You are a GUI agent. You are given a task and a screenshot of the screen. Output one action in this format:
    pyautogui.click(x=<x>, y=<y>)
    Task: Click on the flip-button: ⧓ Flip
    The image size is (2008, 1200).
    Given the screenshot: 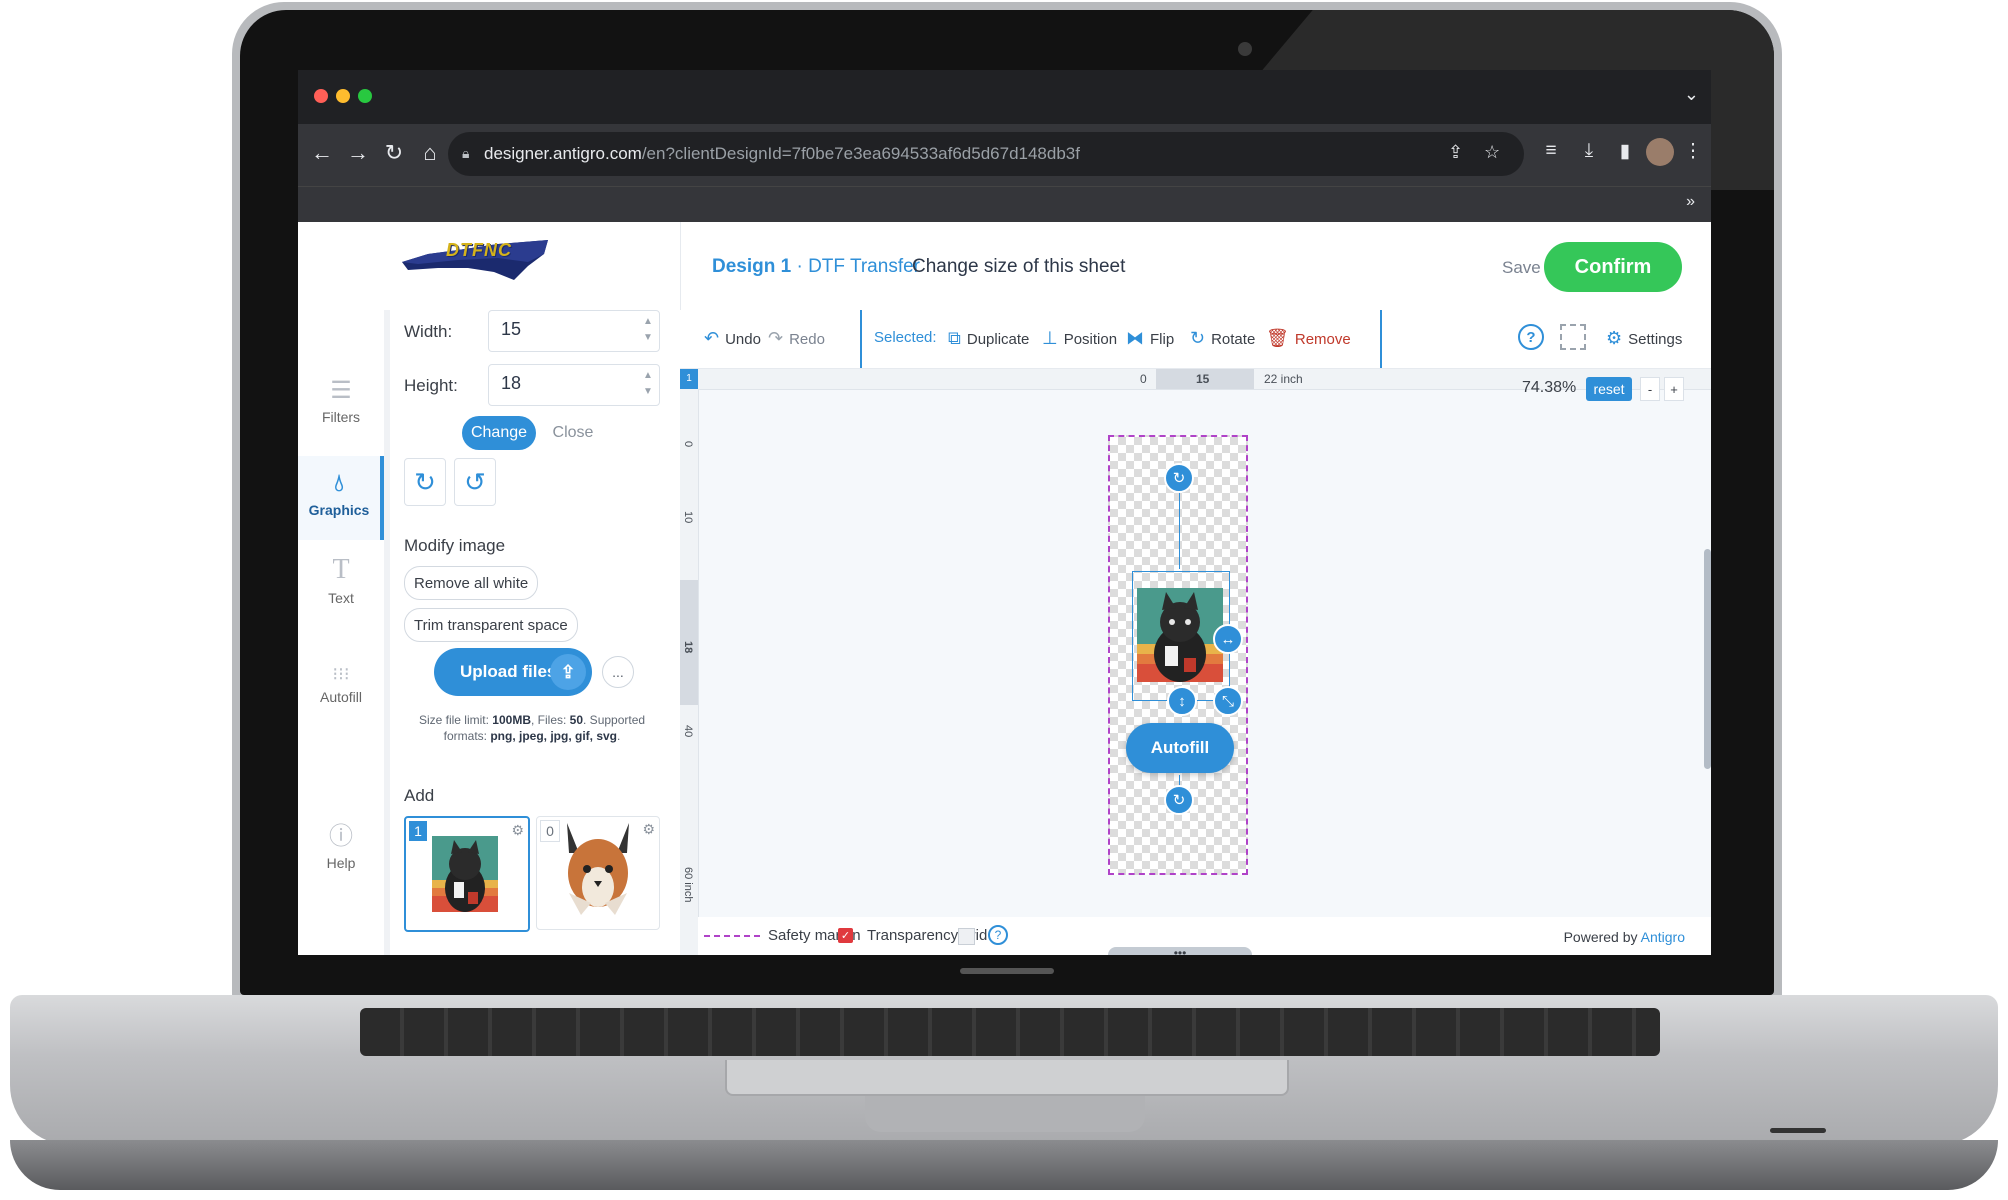 What is the action you would take?
    pyautogui.click(x=1150, y=338)
    